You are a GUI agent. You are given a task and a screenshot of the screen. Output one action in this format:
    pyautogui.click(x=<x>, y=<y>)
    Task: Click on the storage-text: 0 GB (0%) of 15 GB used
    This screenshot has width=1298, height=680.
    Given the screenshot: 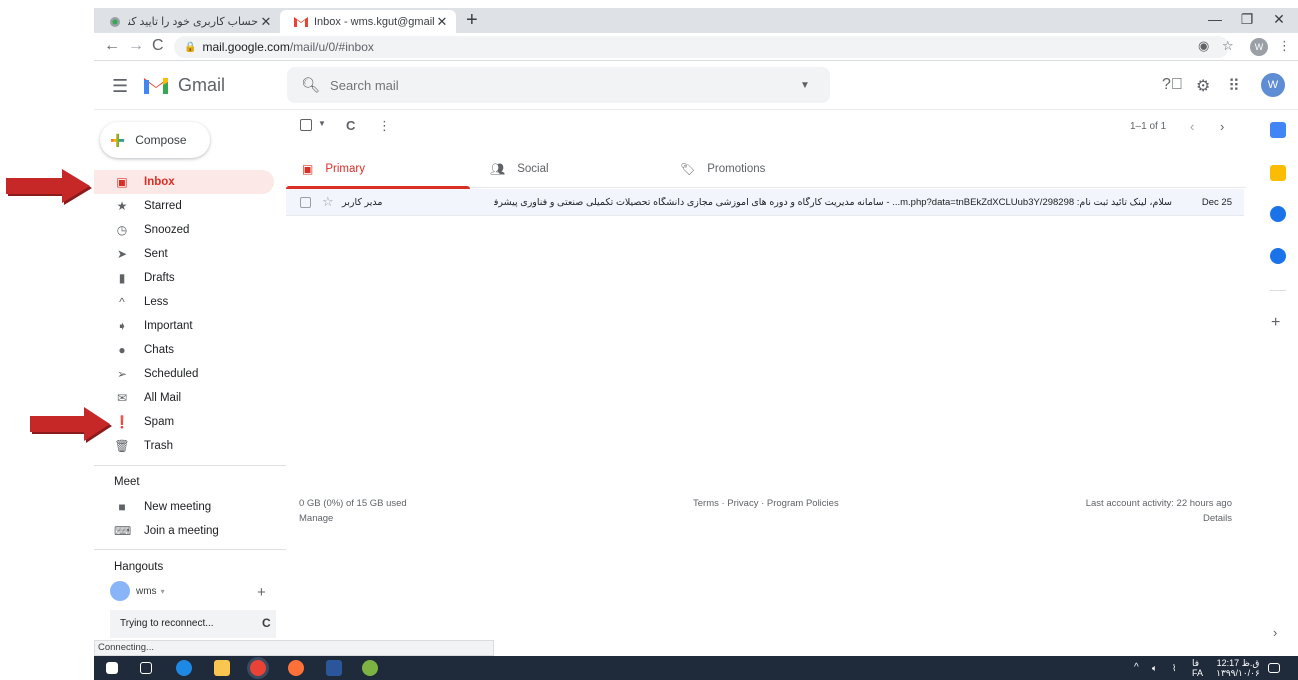 What is the action you would take?
    pyautogui.click(x=353, y=503)
    